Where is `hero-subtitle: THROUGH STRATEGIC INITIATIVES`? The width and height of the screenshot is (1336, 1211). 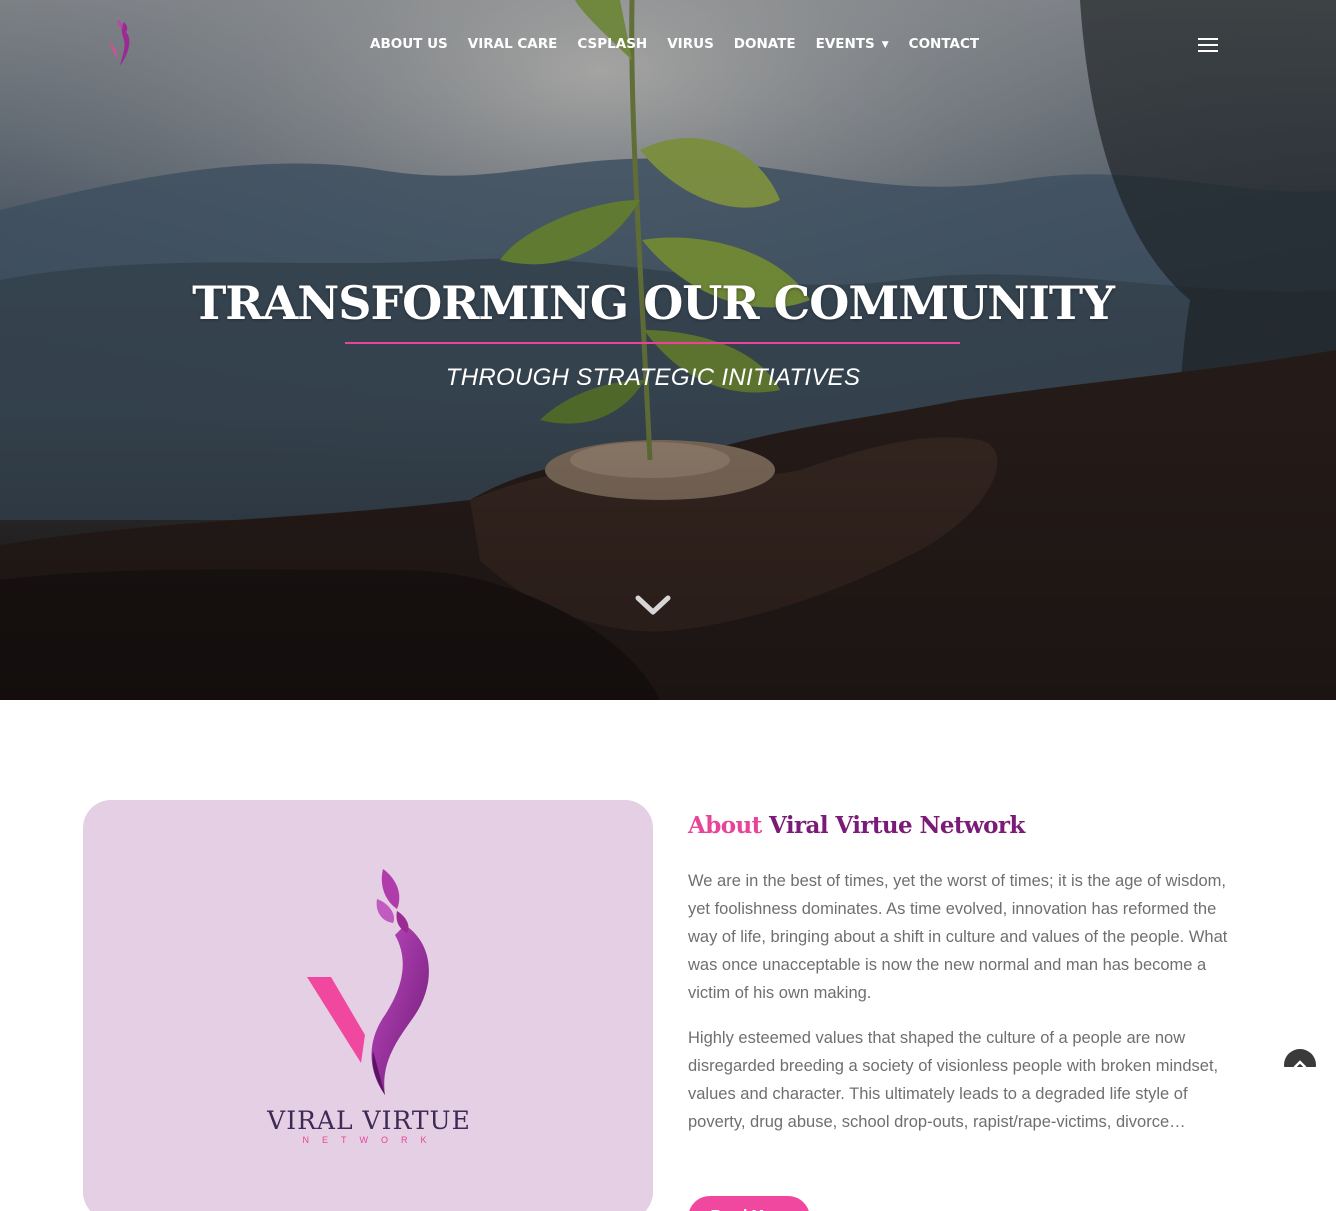
hero-subtitle: THROUGH STRATEGIC INITIATIVES is located at coordinates (653, 377).